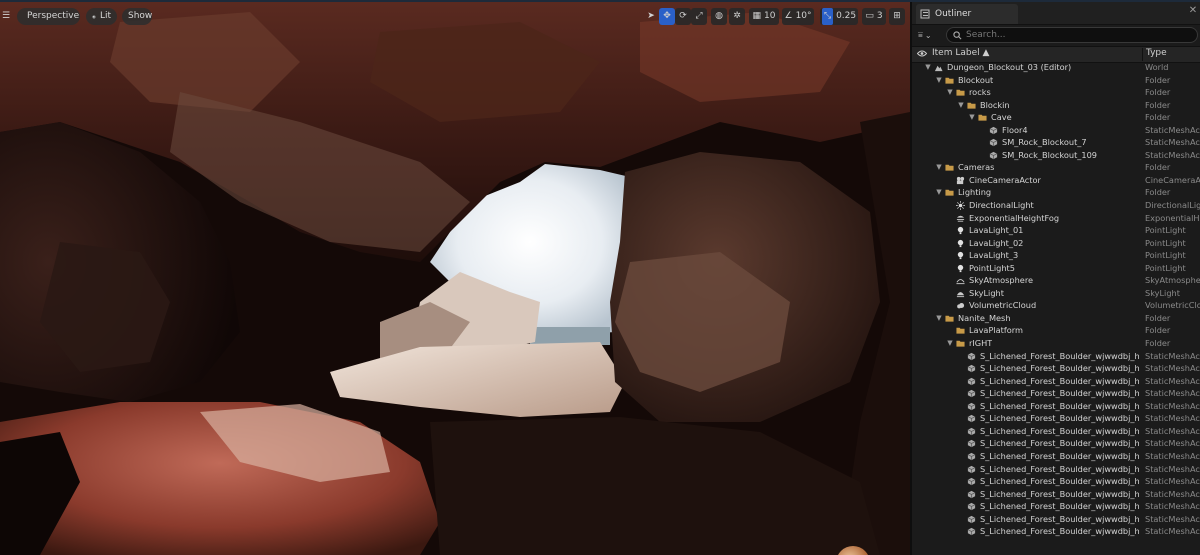 The image size is (1200, 555). What do you see at coordinates (1158, 317) in the screenshot?
I see `outliner-row-type: Folder` at bounding box center [1158, 317].